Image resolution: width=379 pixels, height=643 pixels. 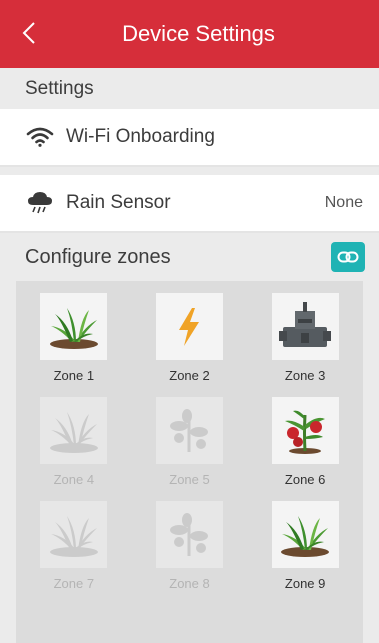 I want to click on zone-item: Zone 3, so click(x=305, y=338).